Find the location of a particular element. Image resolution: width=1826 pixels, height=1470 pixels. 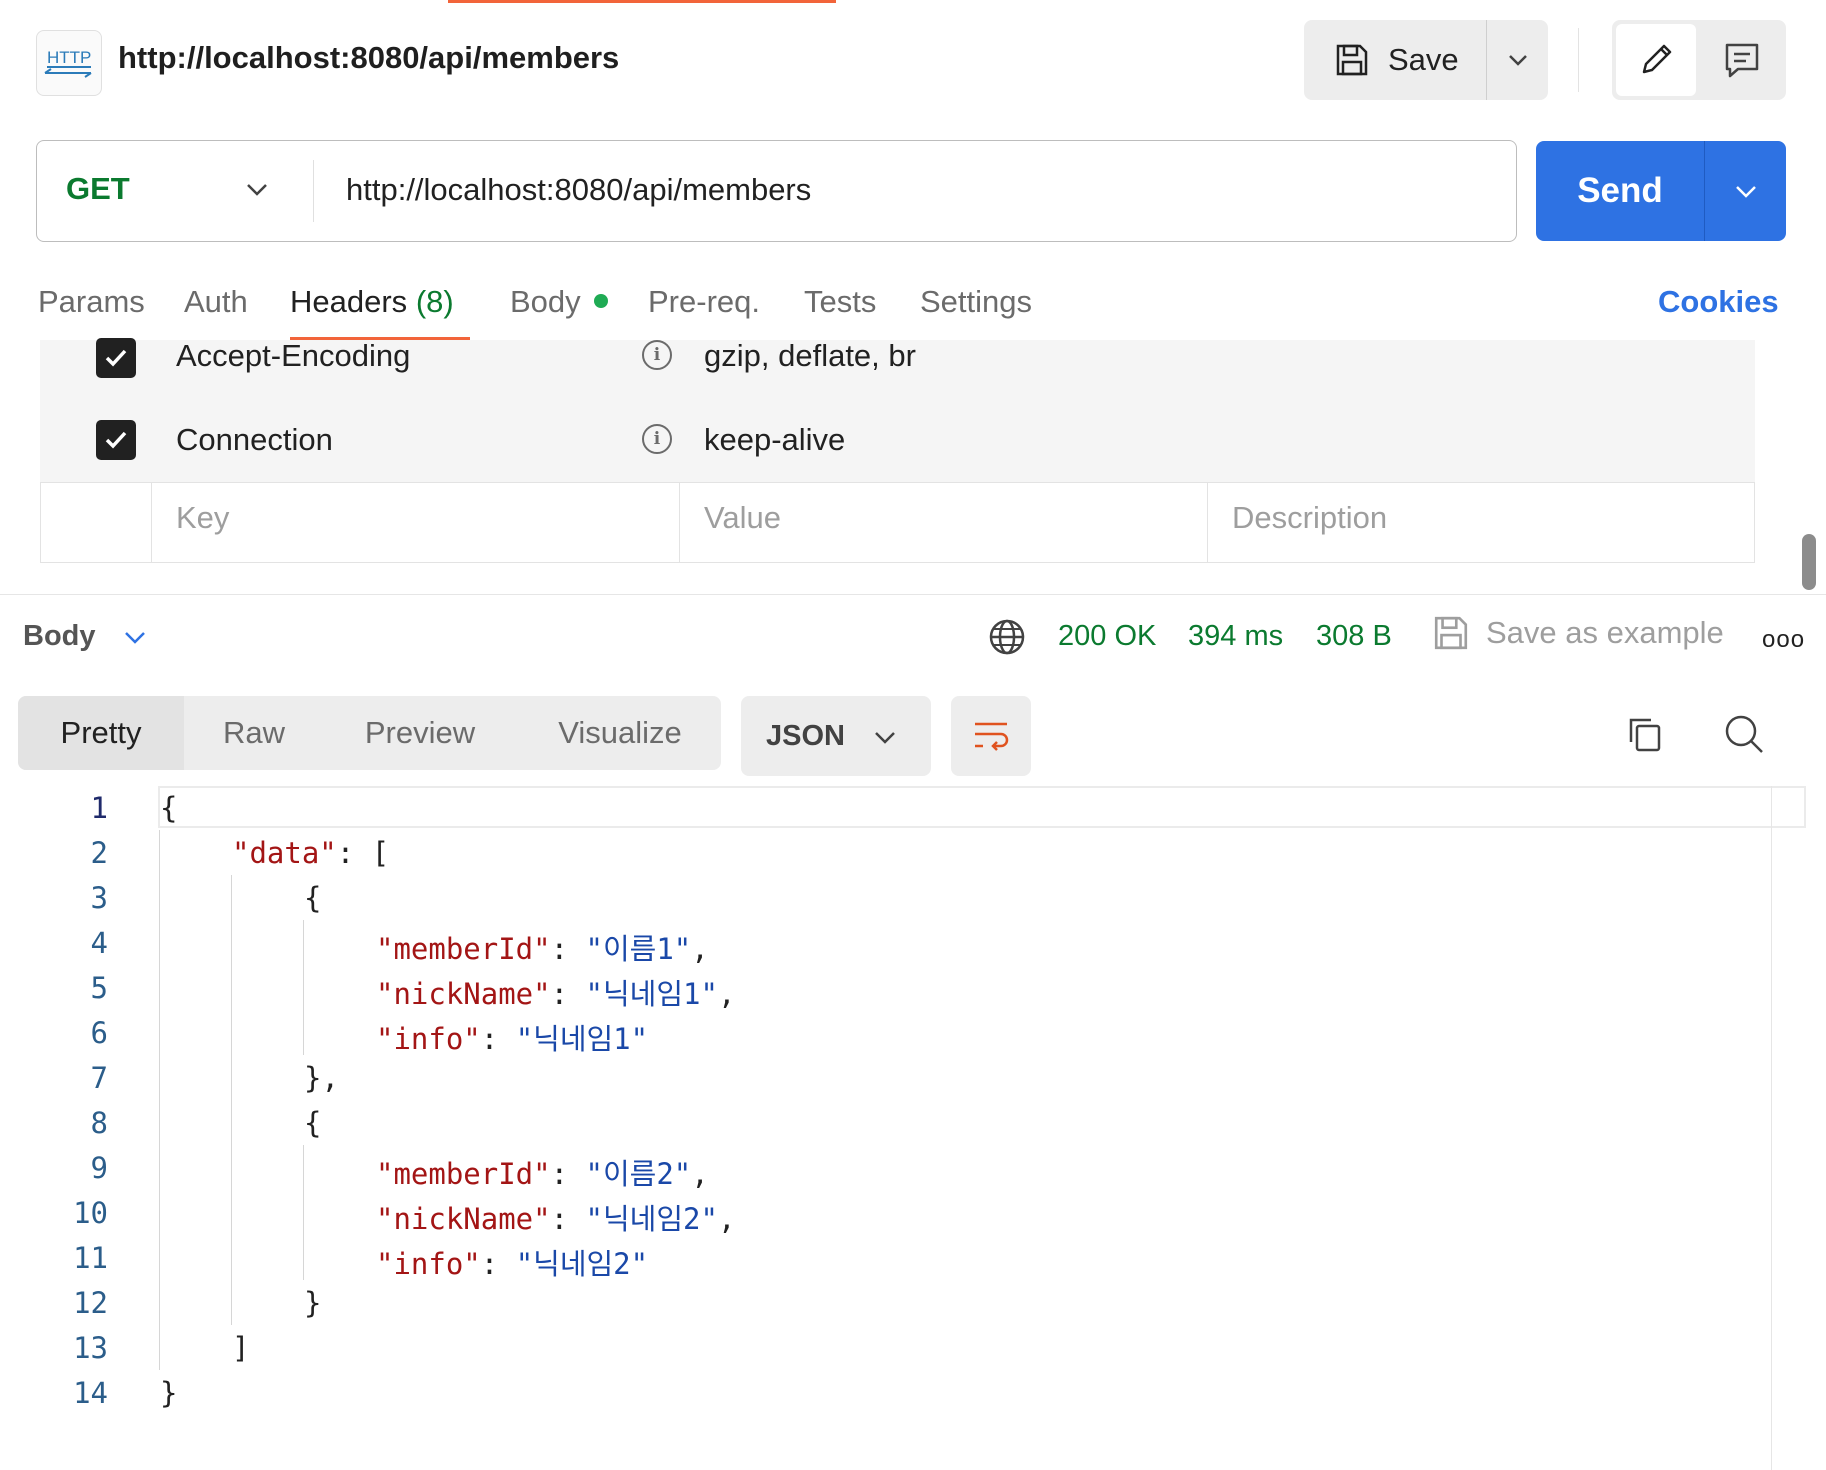

close-bracket: ] is located at coordinates (241, 1348).